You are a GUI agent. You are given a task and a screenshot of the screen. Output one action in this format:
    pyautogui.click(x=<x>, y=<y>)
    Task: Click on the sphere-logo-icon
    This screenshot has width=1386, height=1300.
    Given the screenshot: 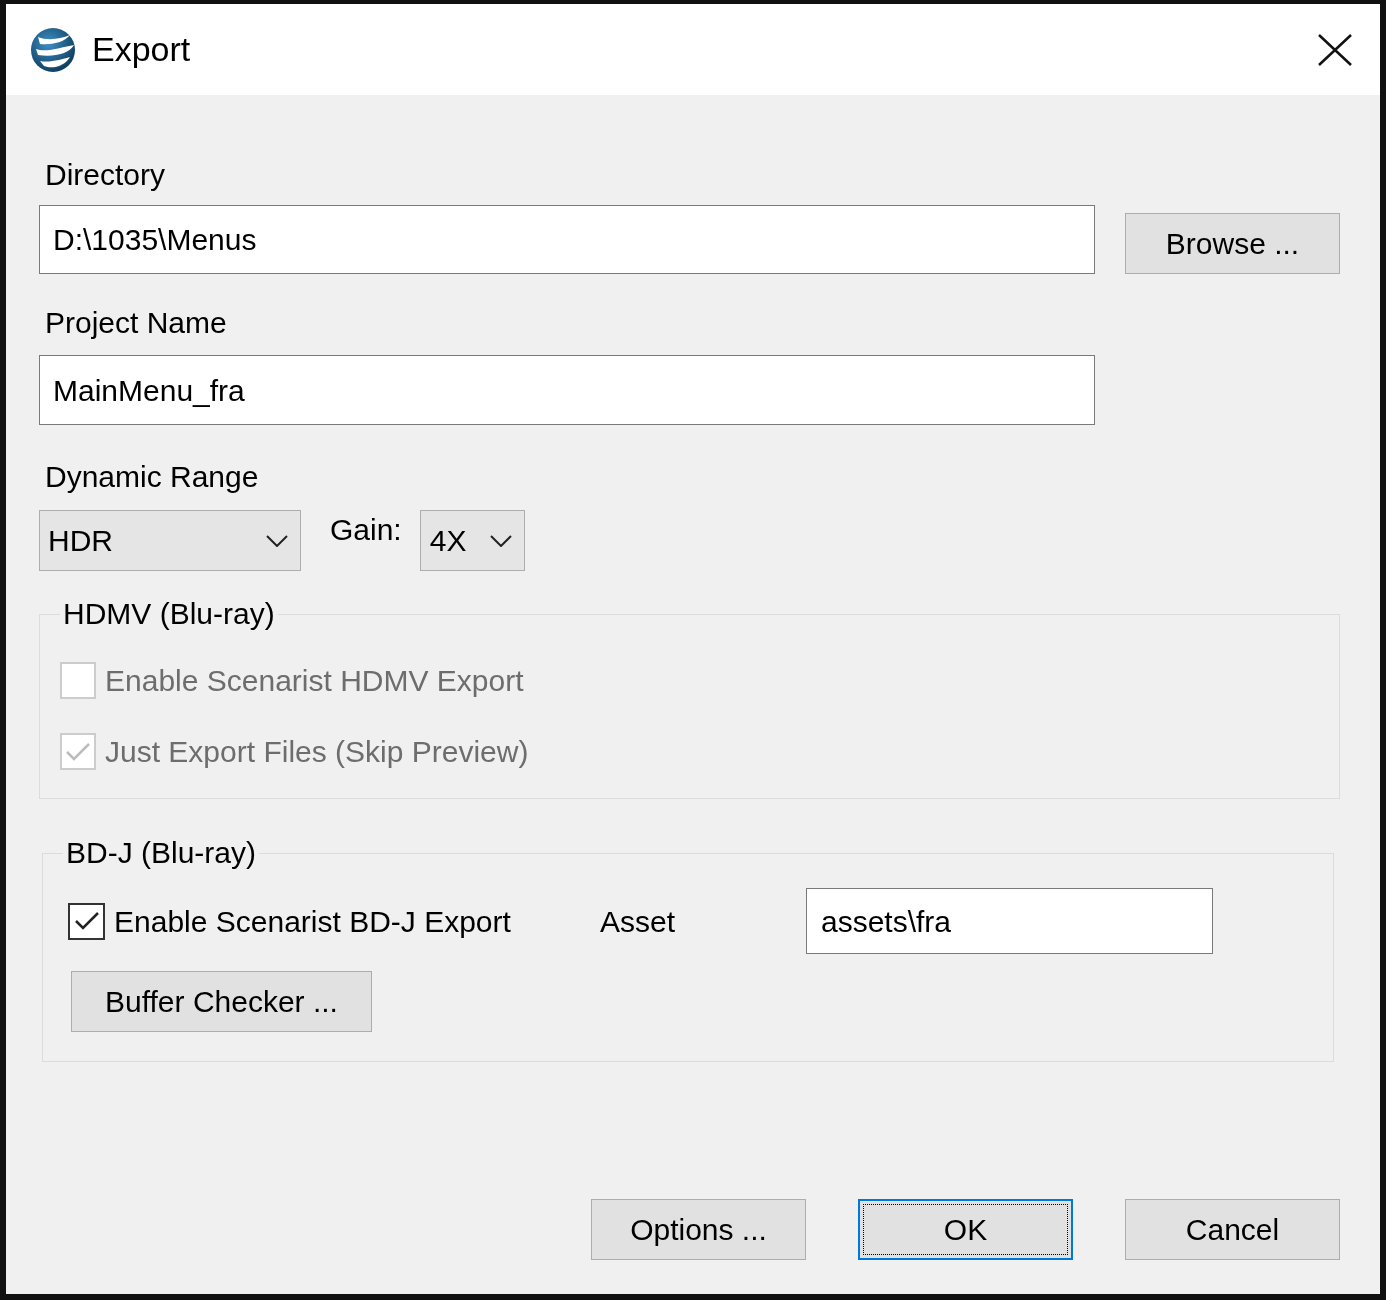 What is the action you would take?
    pyautogui.click(x=53, y=49)
    